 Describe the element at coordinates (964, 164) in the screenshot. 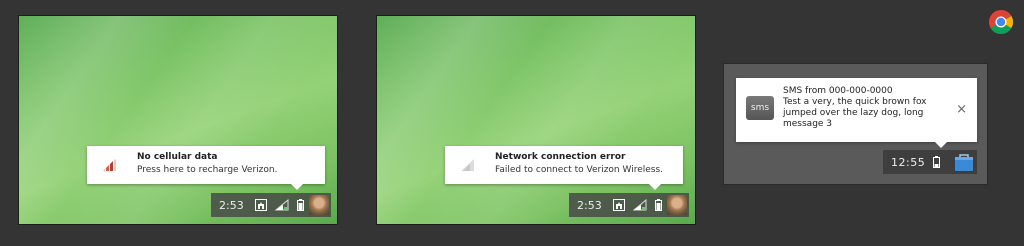

I see `shopping-bag-icon` at that location.